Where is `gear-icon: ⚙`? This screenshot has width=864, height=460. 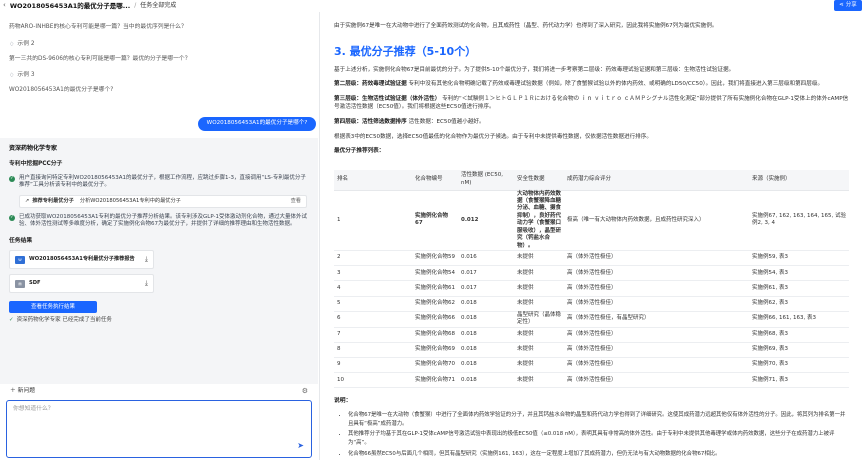 gear-icon: ⚙ is located at coordinates (305, 391).